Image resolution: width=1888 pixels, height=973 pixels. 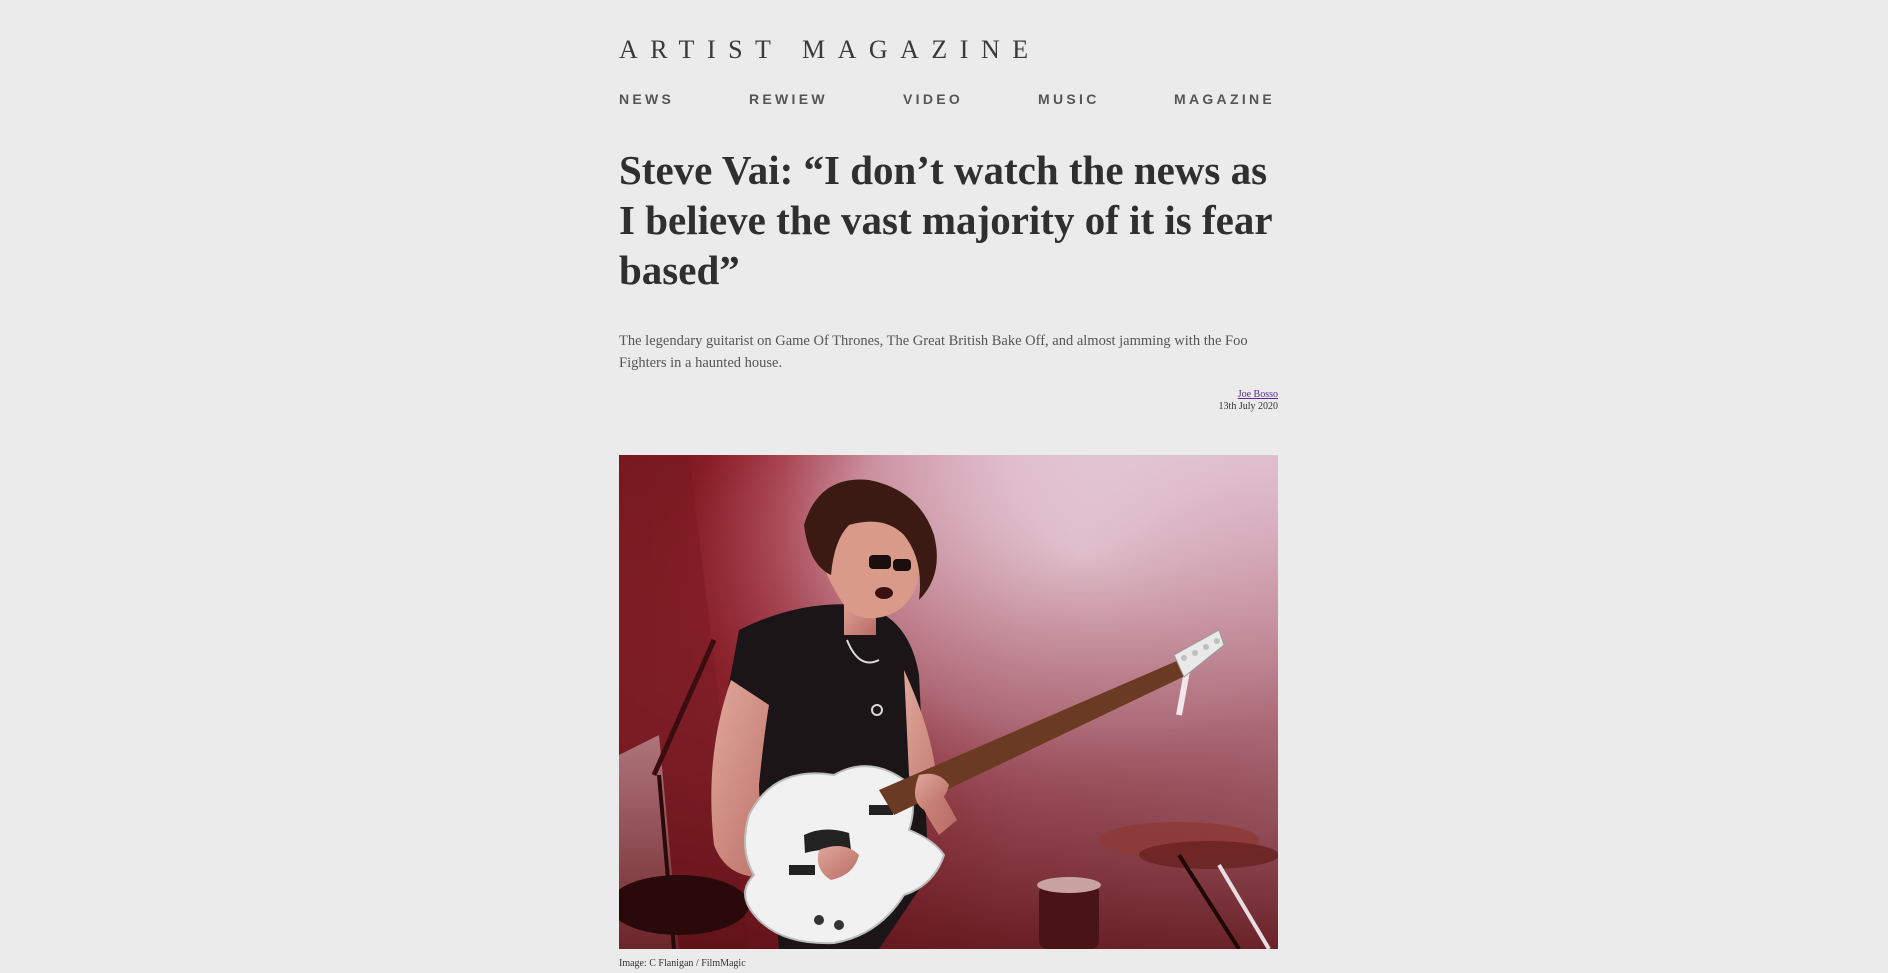 I want to click on site-title: ARTIST MAGAZINE, so click(x=830, y=50).